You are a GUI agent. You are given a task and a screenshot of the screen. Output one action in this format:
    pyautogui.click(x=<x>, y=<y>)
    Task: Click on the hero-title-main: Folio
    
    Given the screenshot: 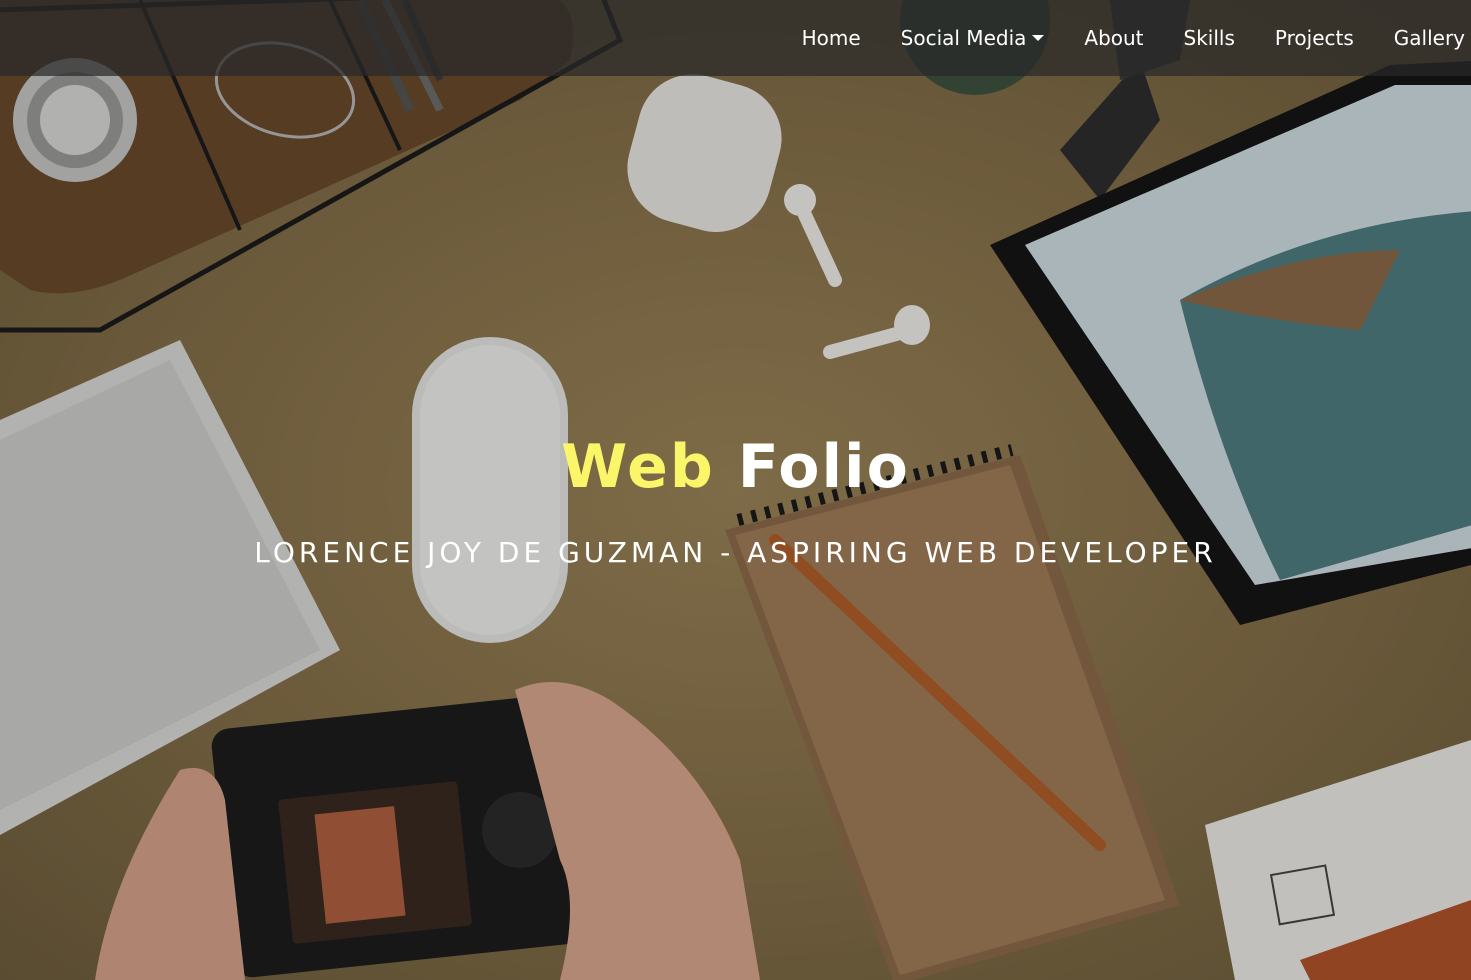 What is the action you would take?
    pyautogui.click(x=823, y=467)
    